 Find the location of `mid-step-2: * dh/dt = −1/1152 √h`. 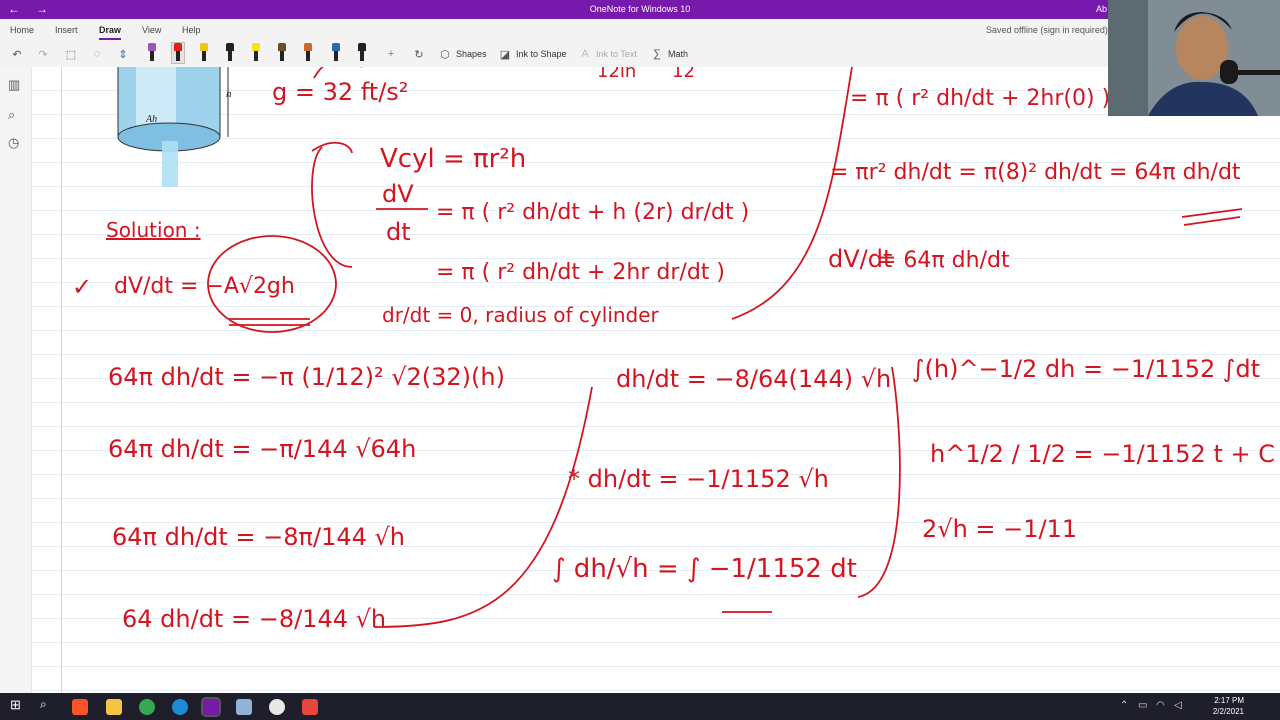

mid-step-2: * dh/dt = −1/1152 √h is located at coordinates (698, 479).